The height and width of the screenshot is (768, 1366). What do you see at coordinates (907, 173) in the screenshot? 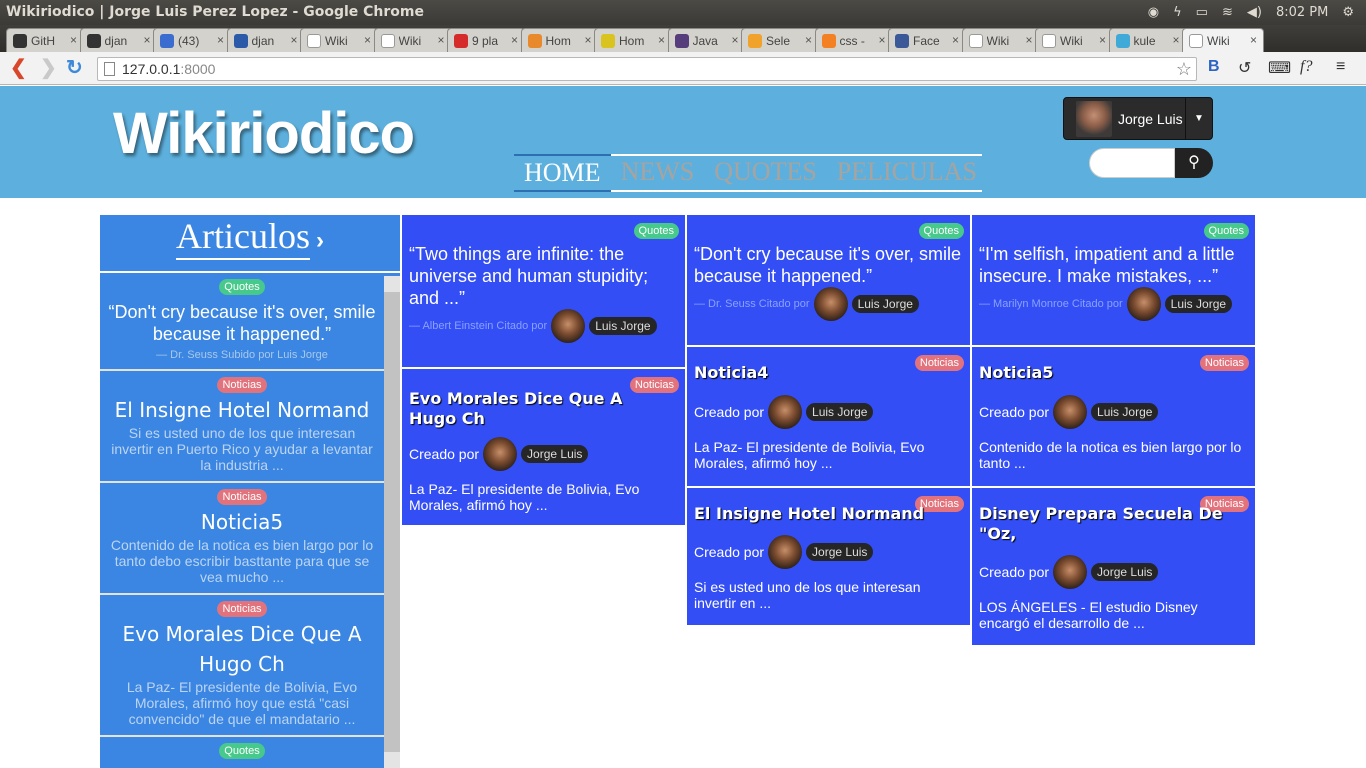
I see `nav-peliculas: PELICULAS` at bounding box center [907, 173].